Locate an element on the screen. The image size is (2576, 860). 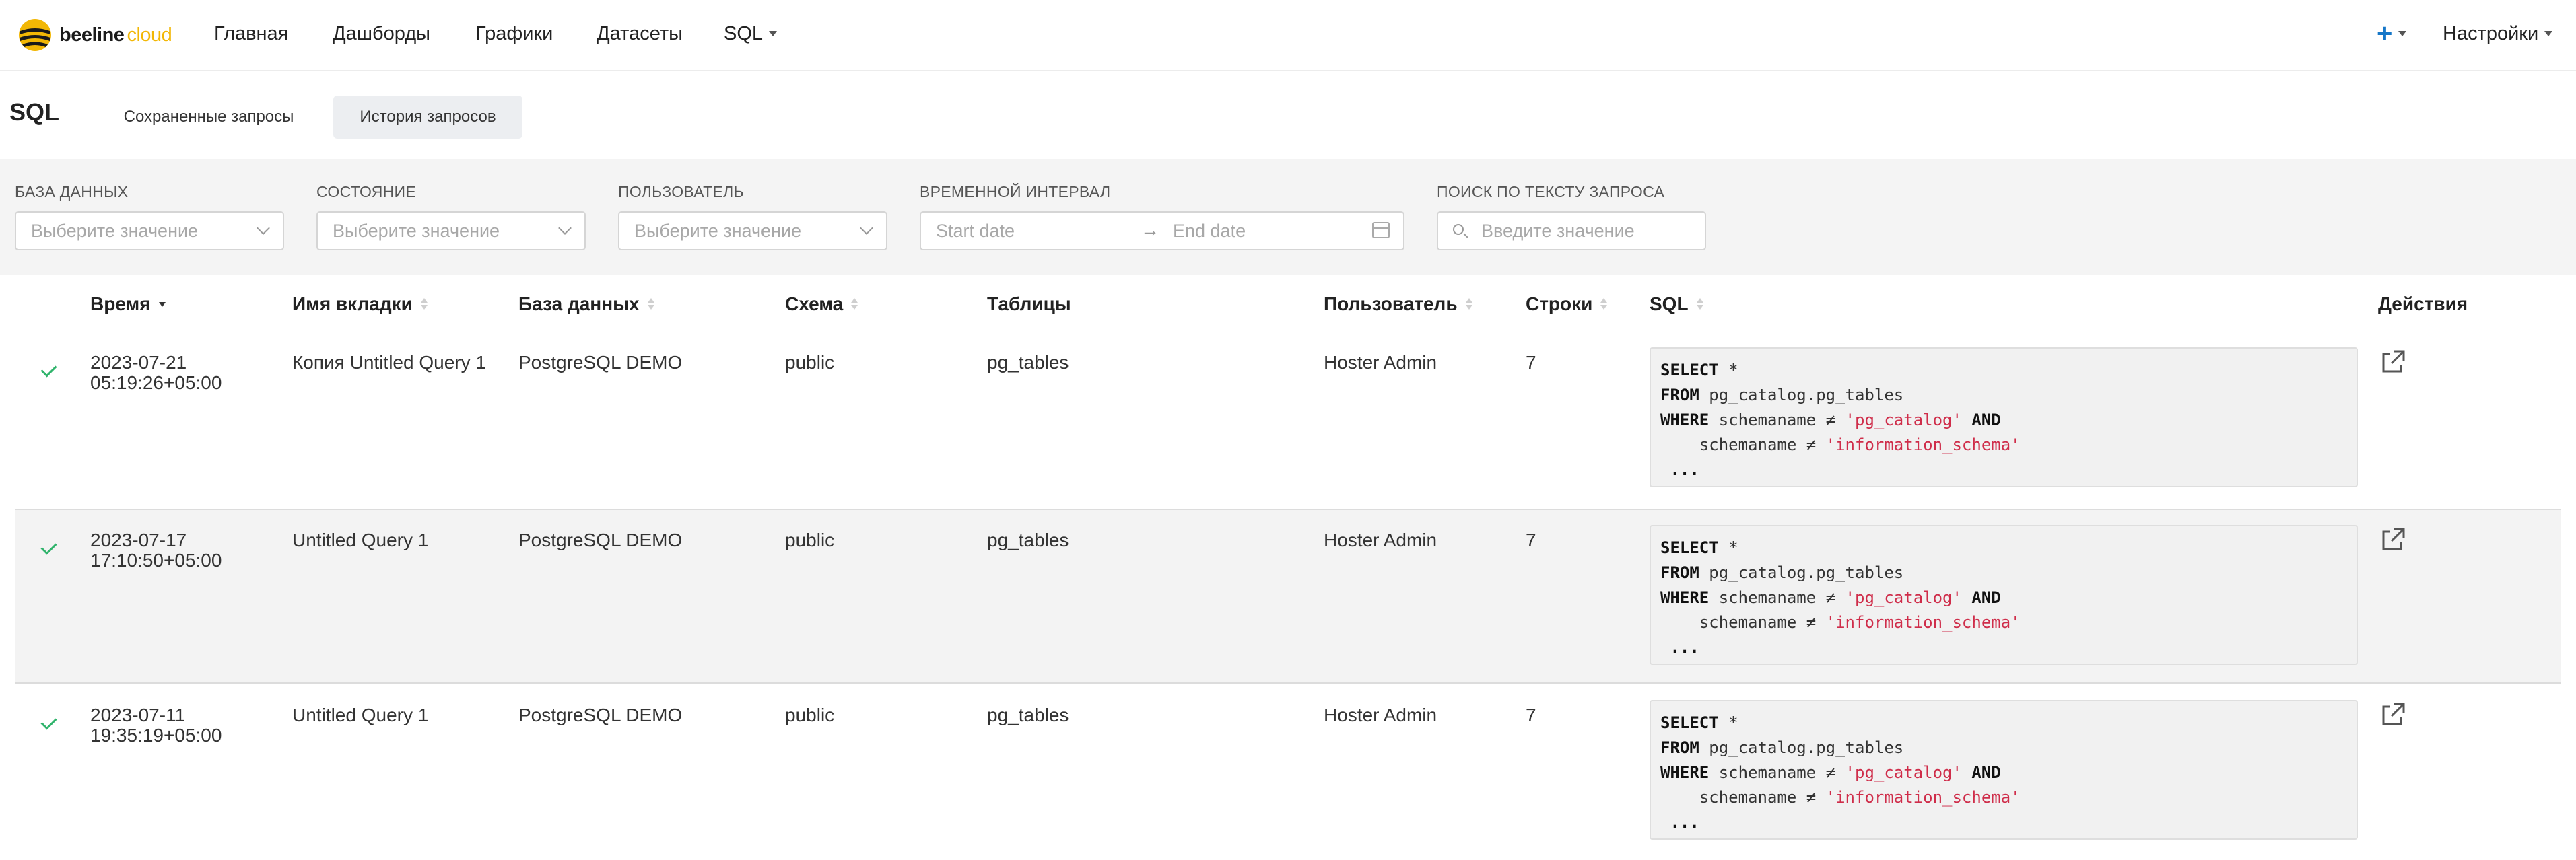
tab-saved-queries: Сохраненные запросы is located at coordinates (209, 118).